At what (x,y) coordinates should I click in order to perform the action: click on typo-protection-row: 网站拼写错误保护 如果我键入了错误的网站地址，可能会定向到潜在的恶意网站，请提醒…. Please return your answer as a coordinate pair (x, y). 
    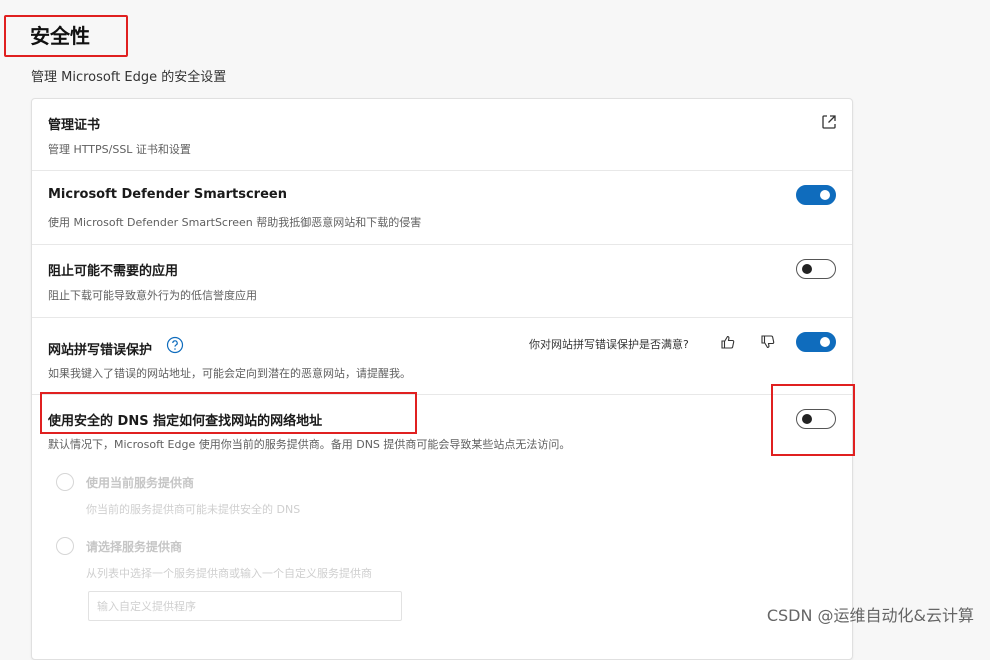
    Looking at the image, I should click on (442, 356).